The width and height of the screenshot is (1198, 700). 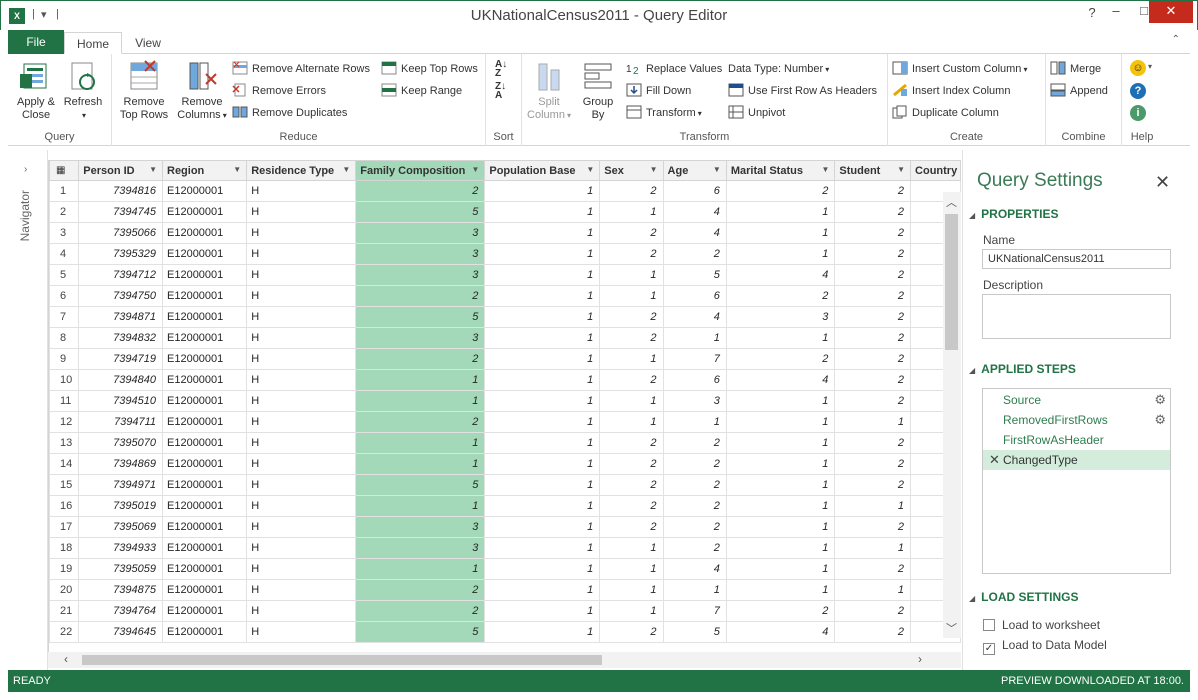 What do you see at coordinates (989, 649) in the screenshot?
I see `checkbox-icon: ✓` at bounding box center [989, 649].